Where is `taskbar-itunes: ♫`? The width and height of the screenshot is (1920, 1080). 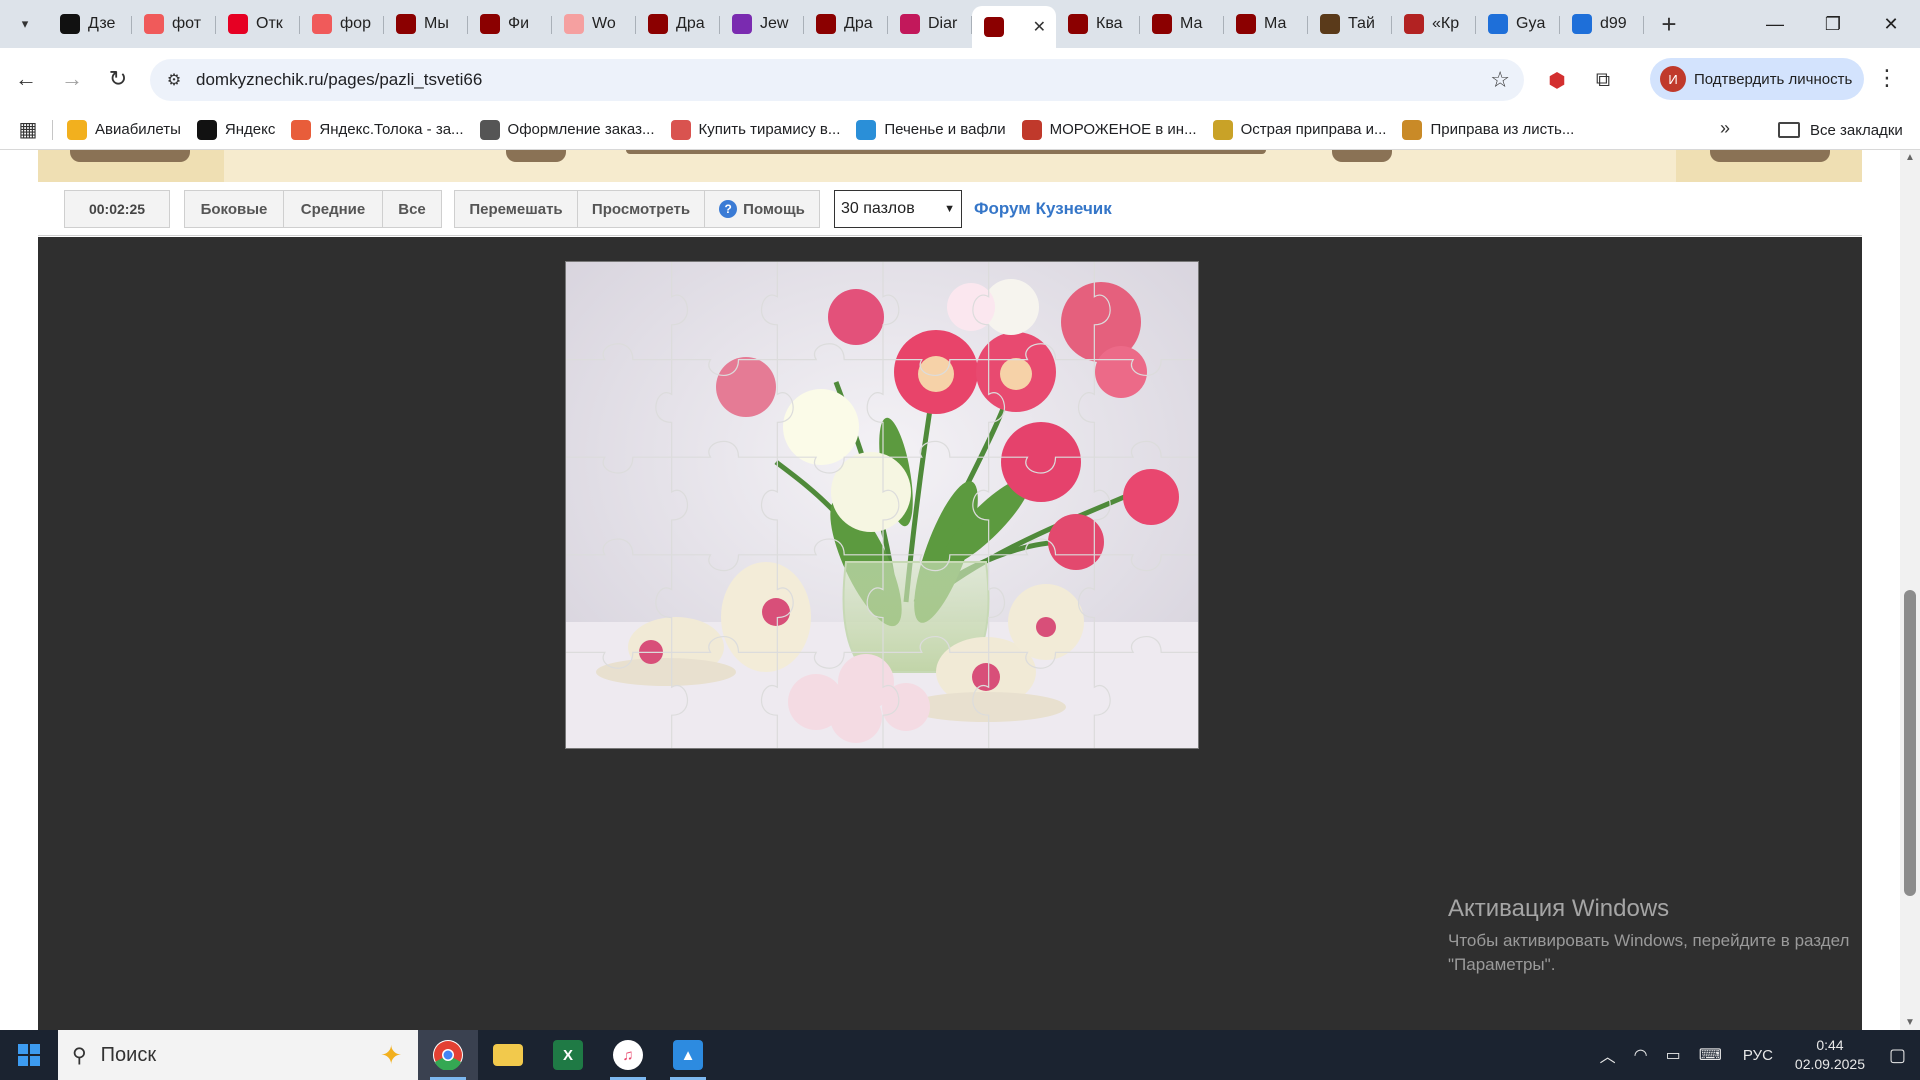
taskbar-itunes: ♫ is located at coordinates (628, 1055).